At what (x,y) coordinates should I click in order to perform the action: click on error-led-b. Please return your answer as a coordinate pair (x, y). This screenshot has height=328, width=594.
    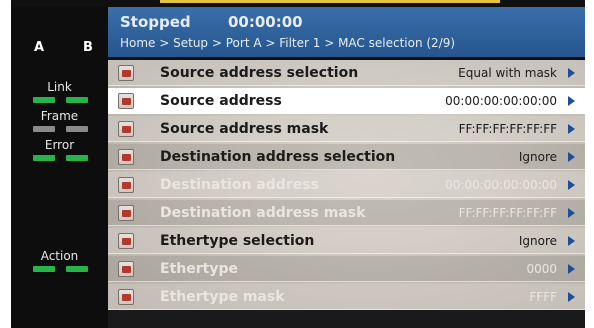
    Looking at the image, I should click on (77, 158).